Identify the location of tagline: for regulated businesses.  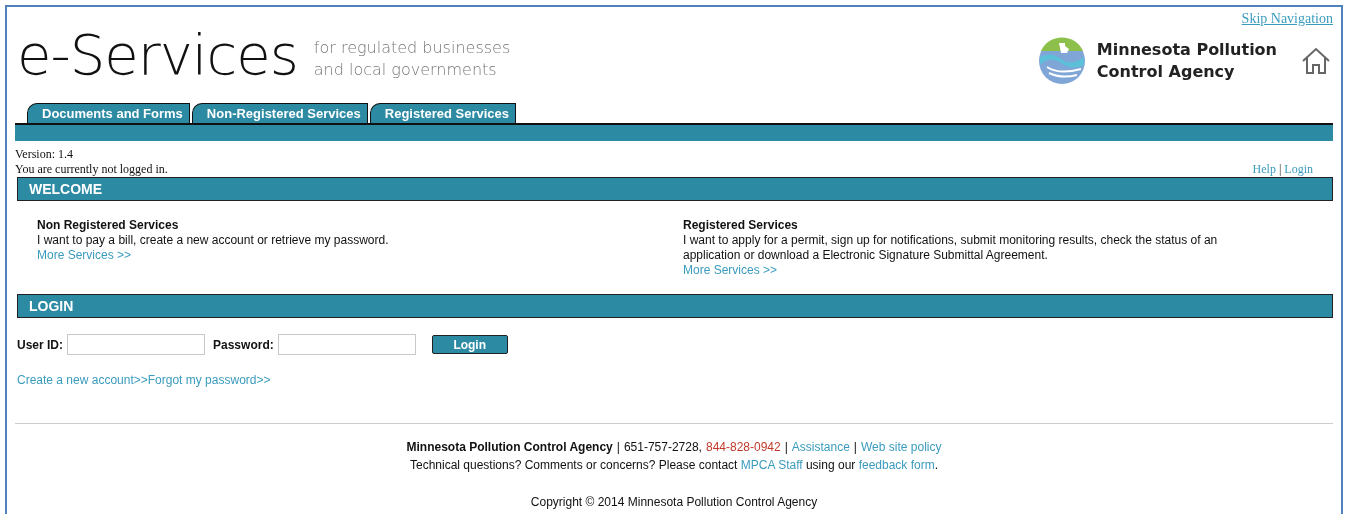
(412, 48).